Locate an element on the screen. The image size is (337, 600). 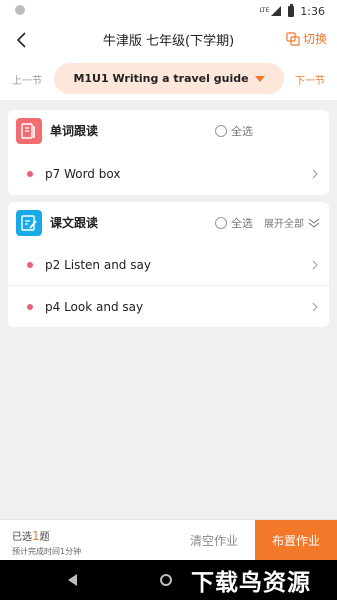
section-nav: 上一节 M1U1 Writing a travel guide 下一节 is located at coordinates (168, 79).